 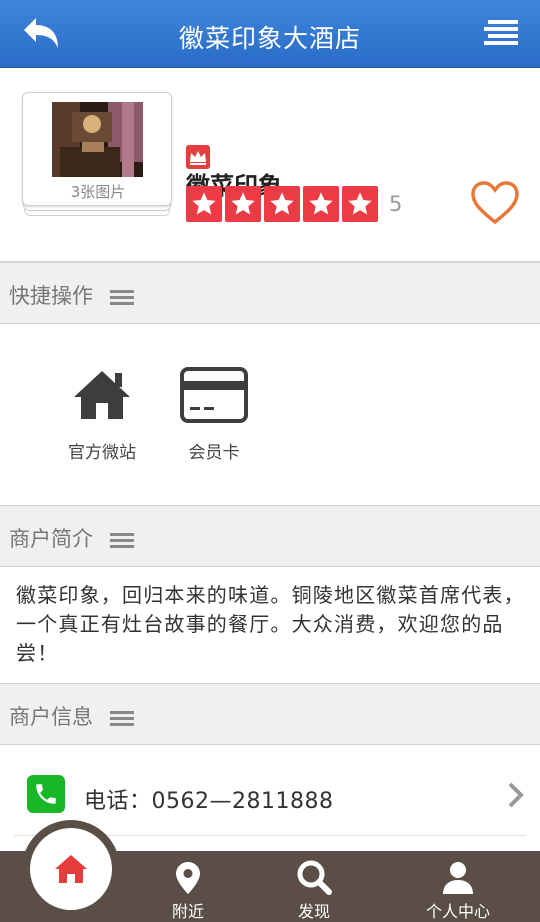 I want to click on photo-gallery: 3张图片, so click(x=97, y=154).